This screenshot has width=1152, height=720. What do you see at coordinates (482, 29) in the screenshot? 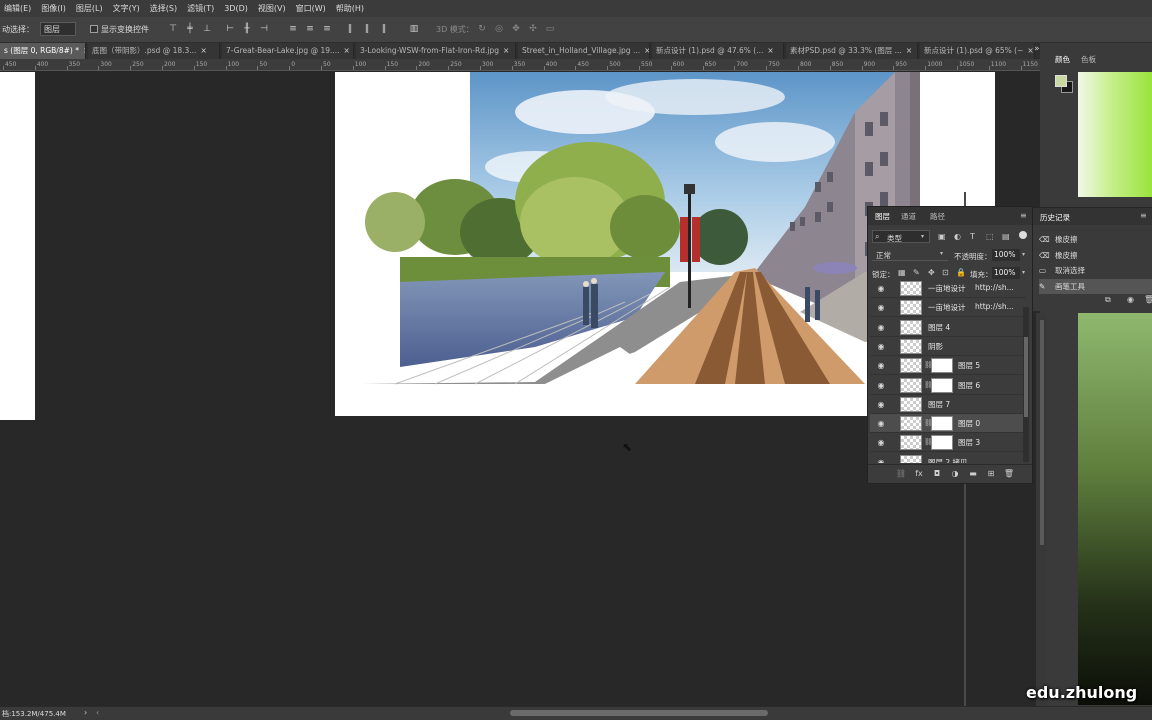
I see `3d-rotate-icon: ↻` at bounding box center [482, 29].